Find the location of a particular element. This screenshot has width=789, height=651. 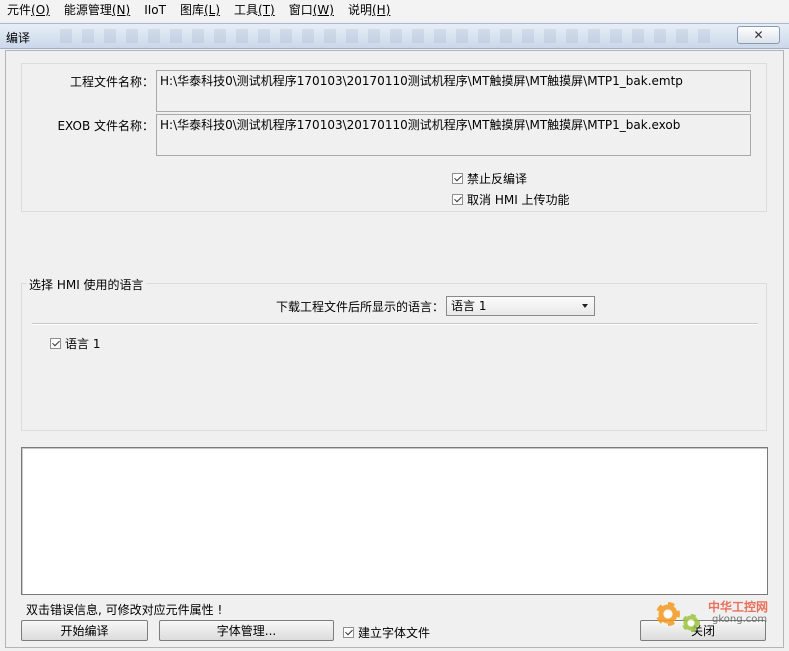

build-font-file-label: 建立字体文件 is located at coordinates (394, 633).